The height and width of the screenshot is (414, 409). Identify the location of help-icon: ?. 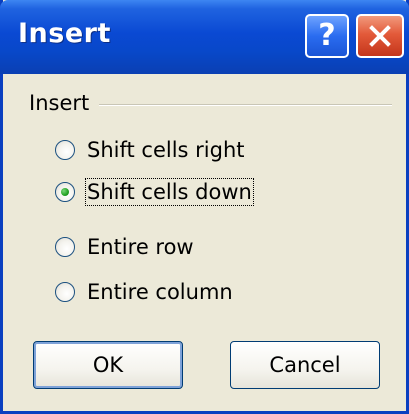
(327, 35).